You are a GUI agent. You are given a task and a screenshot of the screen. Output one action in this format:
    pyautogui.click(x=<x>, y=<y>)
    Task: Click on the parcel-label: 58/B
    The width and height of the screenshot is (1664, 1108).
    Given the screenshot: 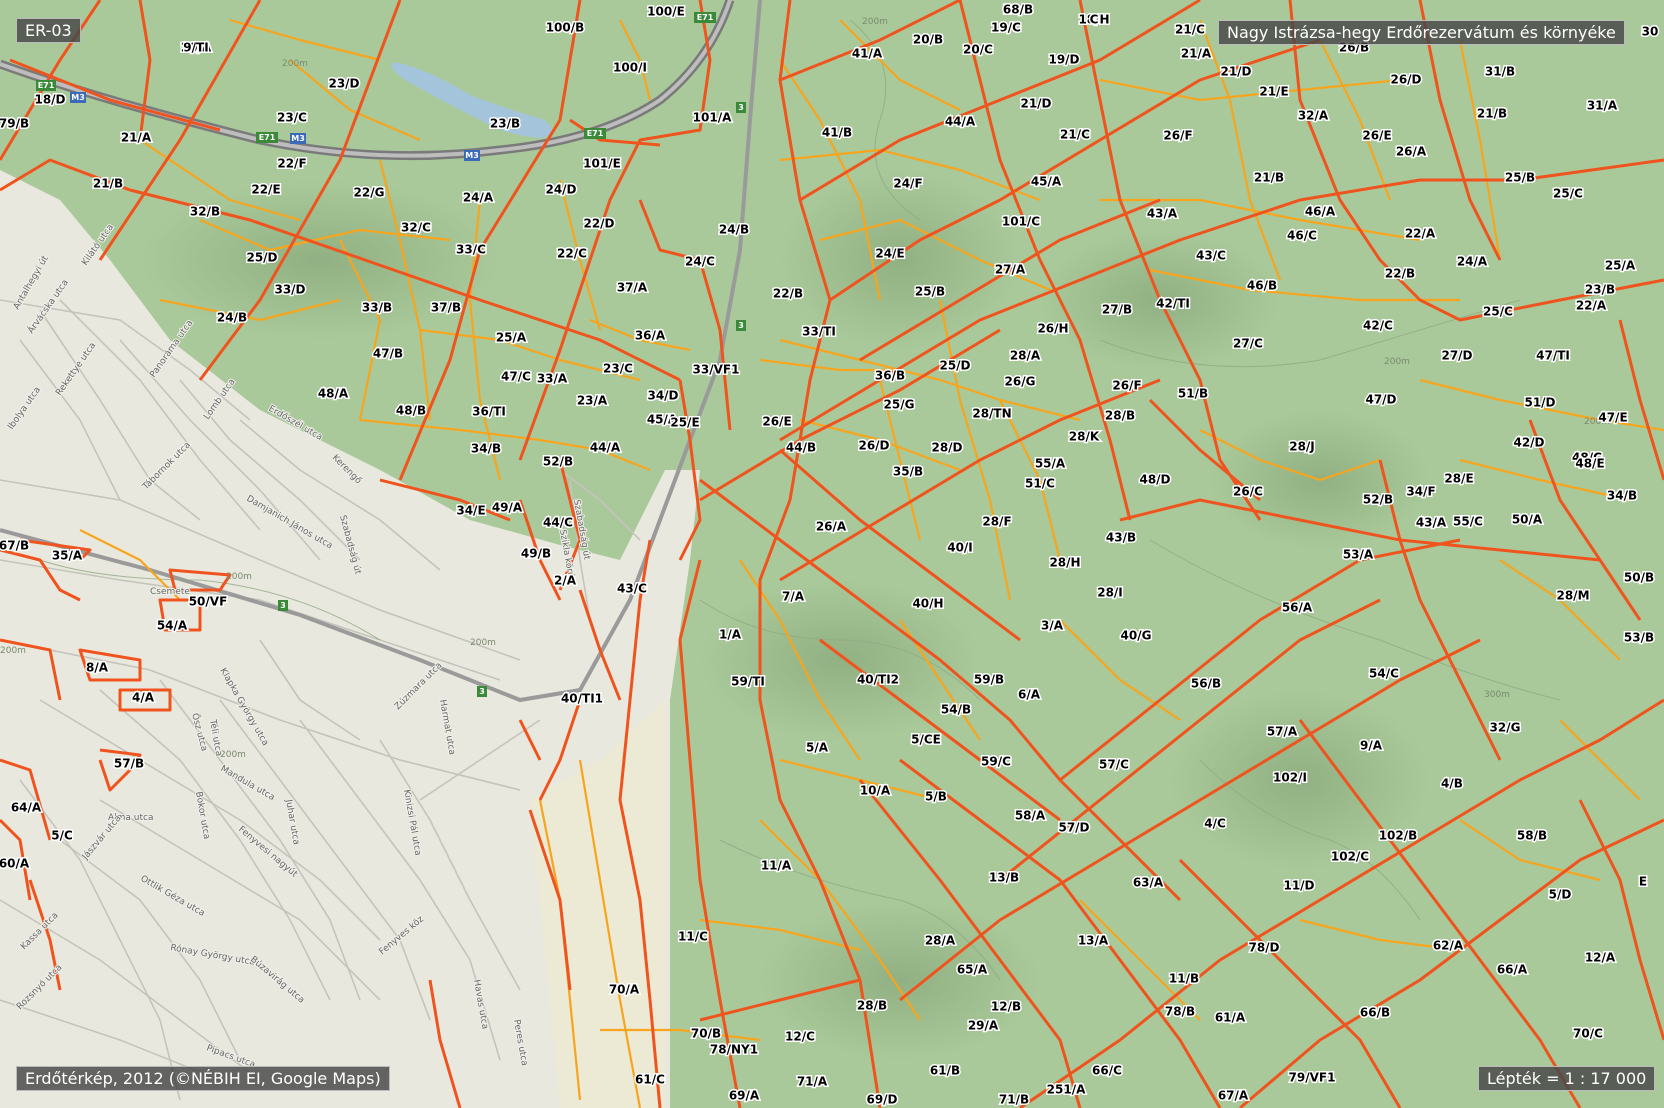 What is the action you would take?
    pyautogui.click(x=1531, y=835)
    